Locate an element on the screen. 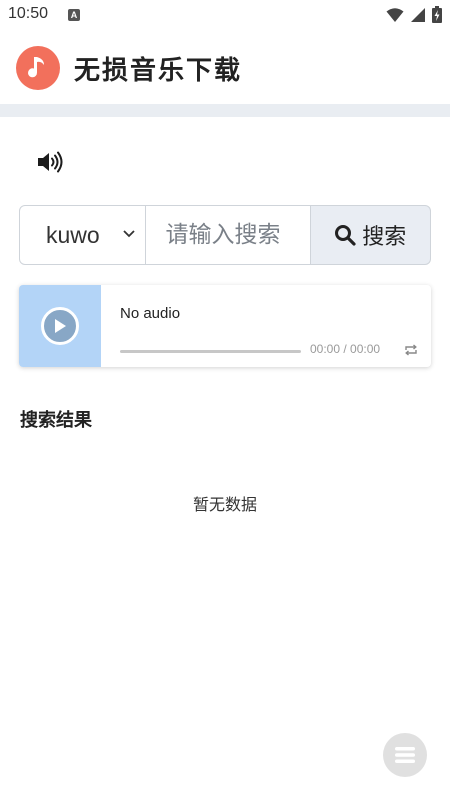 Image resolution: width=450 pixels, height=800 pixels. app-header: 无损音乐下载 is located at coordinates (225, 68).